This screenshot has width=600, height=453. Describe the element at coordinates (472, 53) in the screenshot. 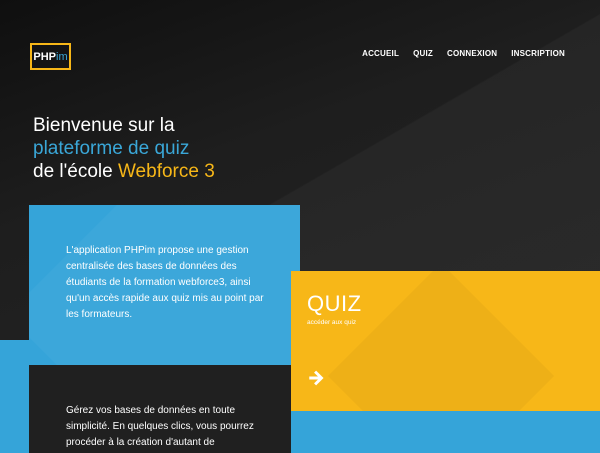

I see `nav-item-connexion: CONNEXION` at that location.